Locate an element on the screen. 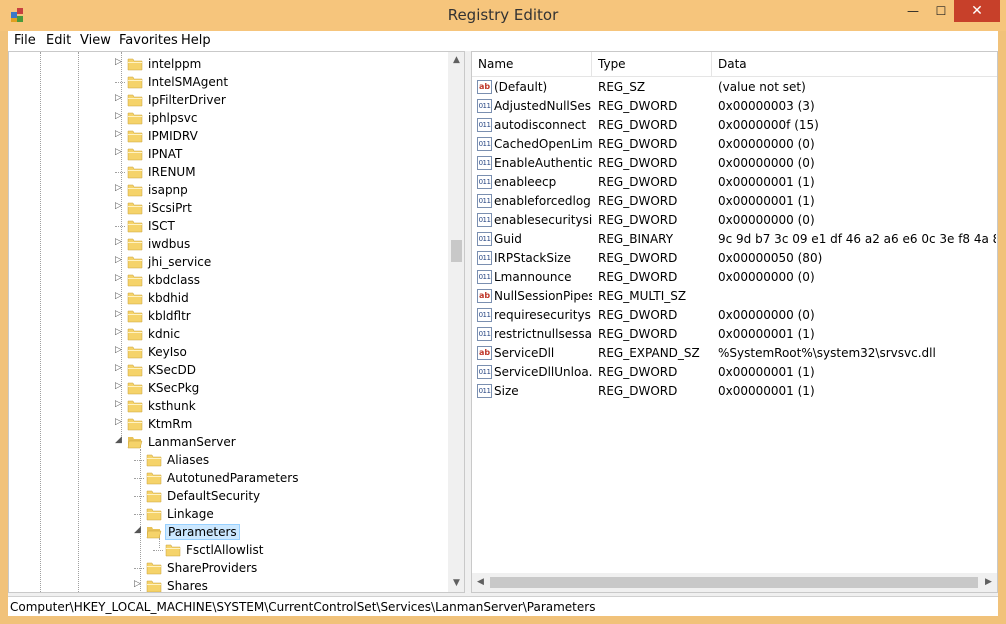  tree-node-label: iwdbus is located at coordinates (169, 244).